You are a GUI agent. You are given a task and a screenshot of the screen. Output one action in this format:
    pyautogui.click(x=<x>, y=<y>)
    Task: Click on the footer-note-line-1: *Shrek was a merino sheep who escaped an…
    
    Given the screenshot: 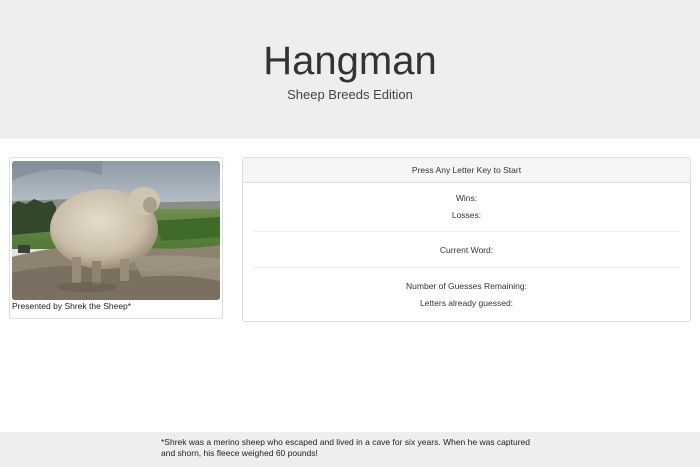 What is the action you would take?
    pyautogui.click(x=346, y=442)
    